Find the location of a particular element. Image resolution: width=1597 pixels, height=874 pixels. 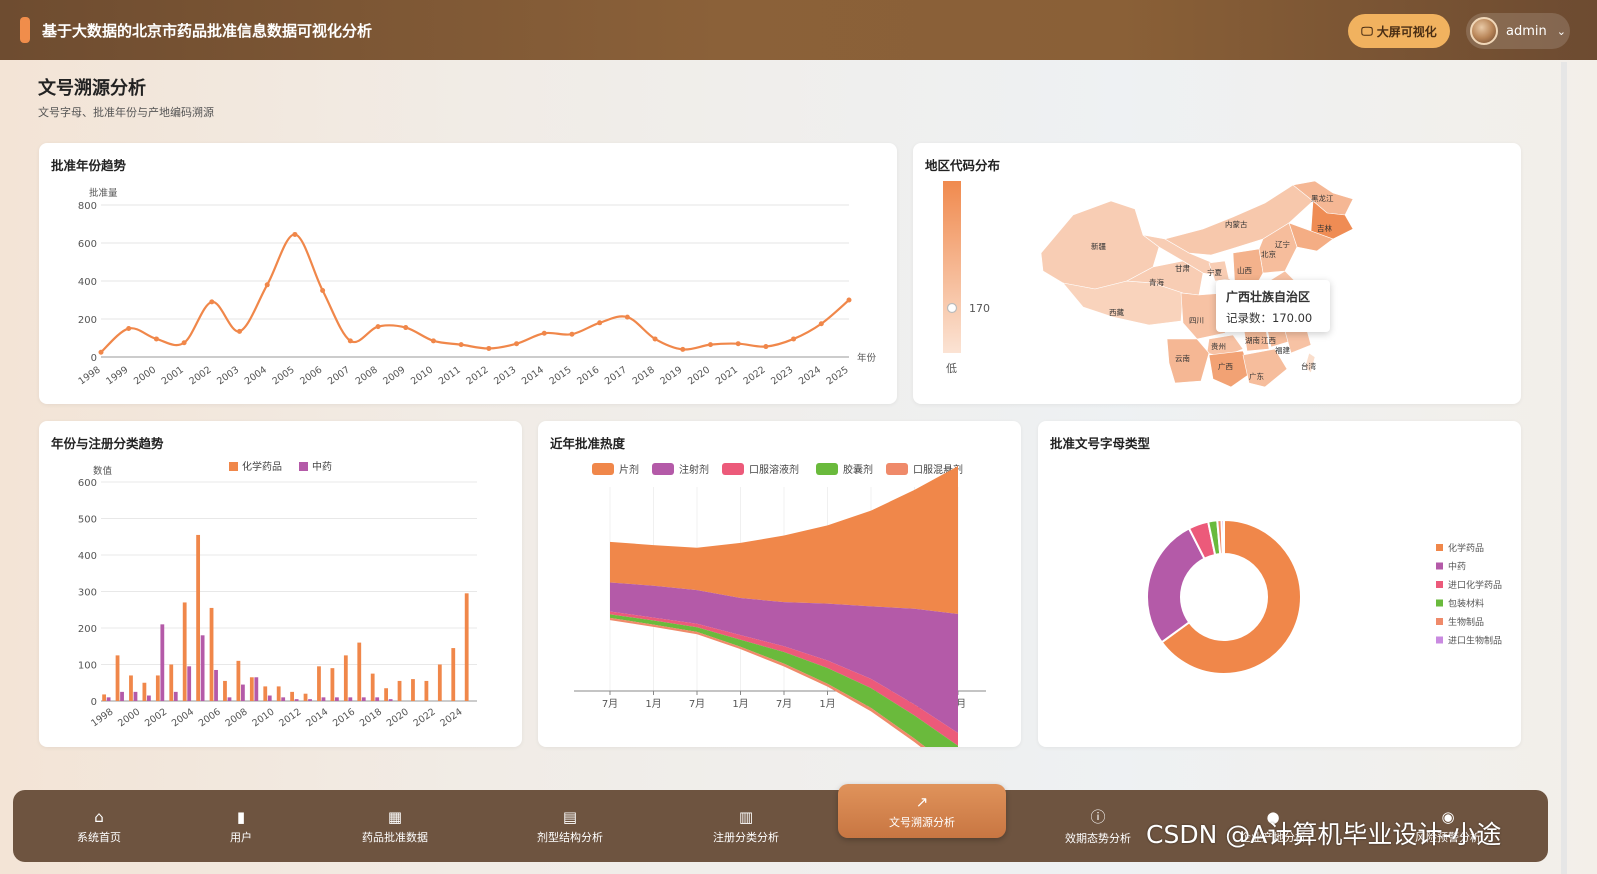

nav-item: ▦ 药品批准数据 is located at coordinates (395, 826).